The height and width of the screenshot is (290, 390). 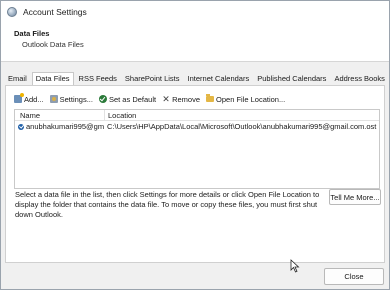 I want to click on tab-internet-calendars: Internet Calendars, so click(x=219, y=79).